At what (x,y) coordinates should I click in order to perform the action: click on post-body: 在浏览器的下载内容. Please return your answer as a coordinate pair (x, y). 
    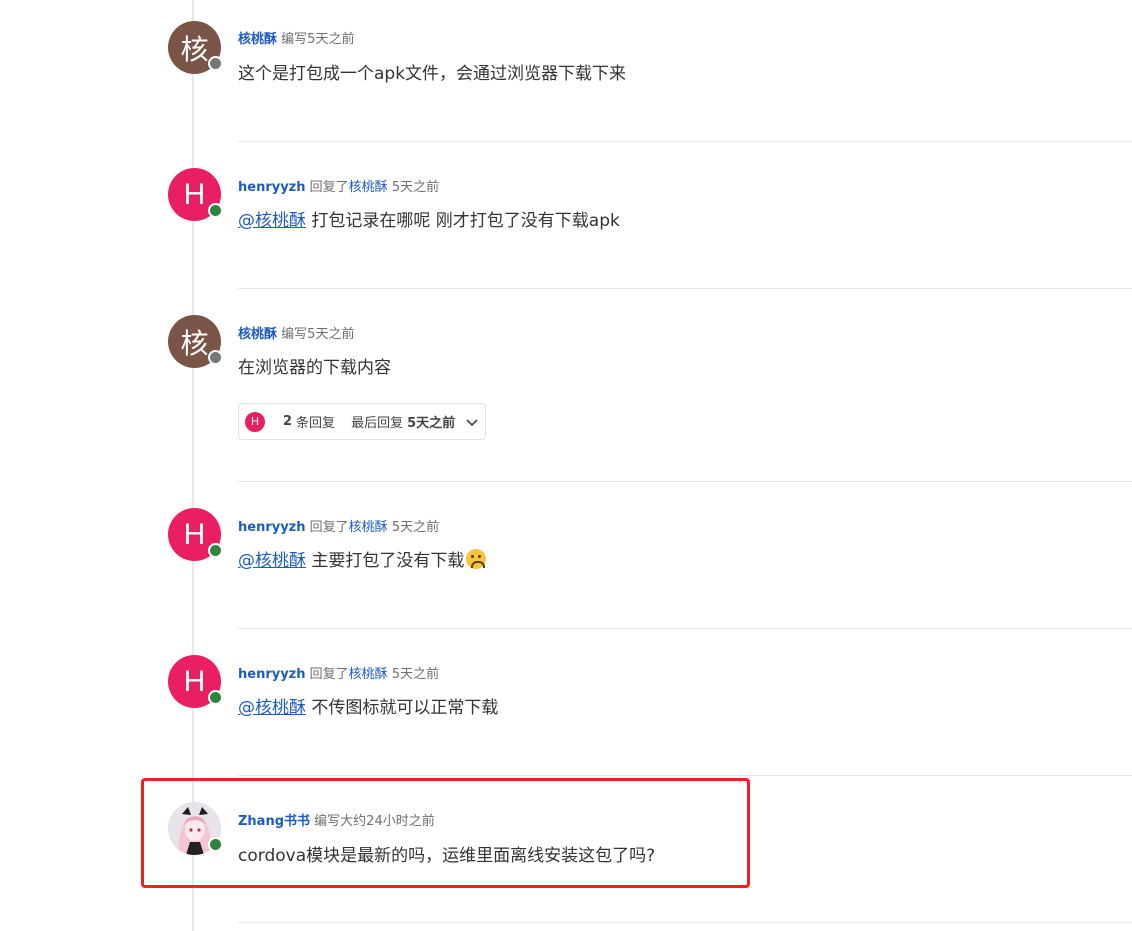
    Looking at the image, I should click on (314, 368).